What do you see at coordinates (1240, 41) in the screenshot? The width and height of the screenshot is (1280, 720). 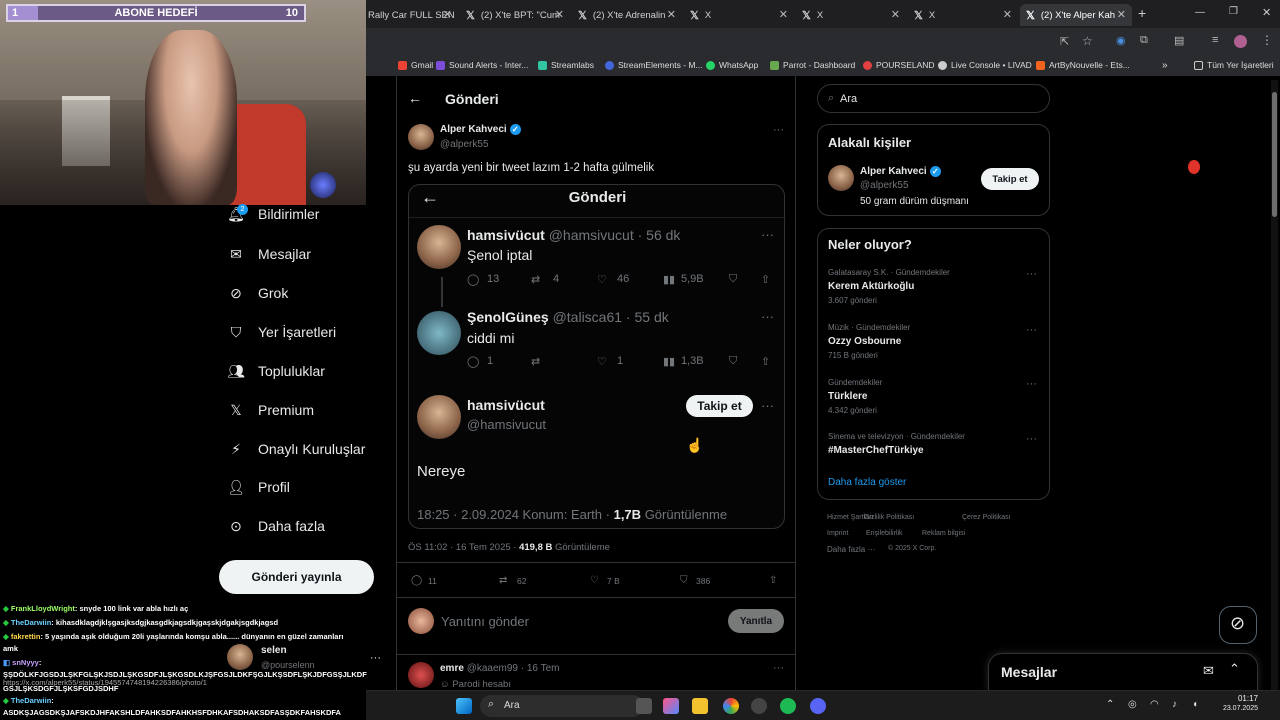 I see `profile-avatar` at bounding box center [1240, 41].